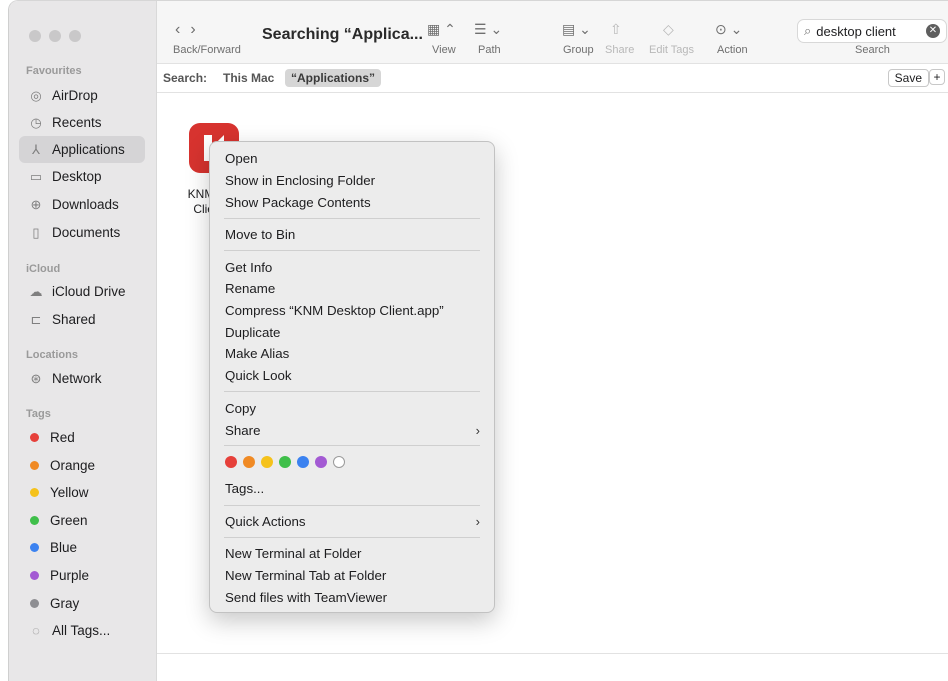 This screenshot has height=681, width=948. What do you see at coordinates (937, 77) in the screenshot?
I see `add-criteria-button: +` at bounding box center [937, 77].